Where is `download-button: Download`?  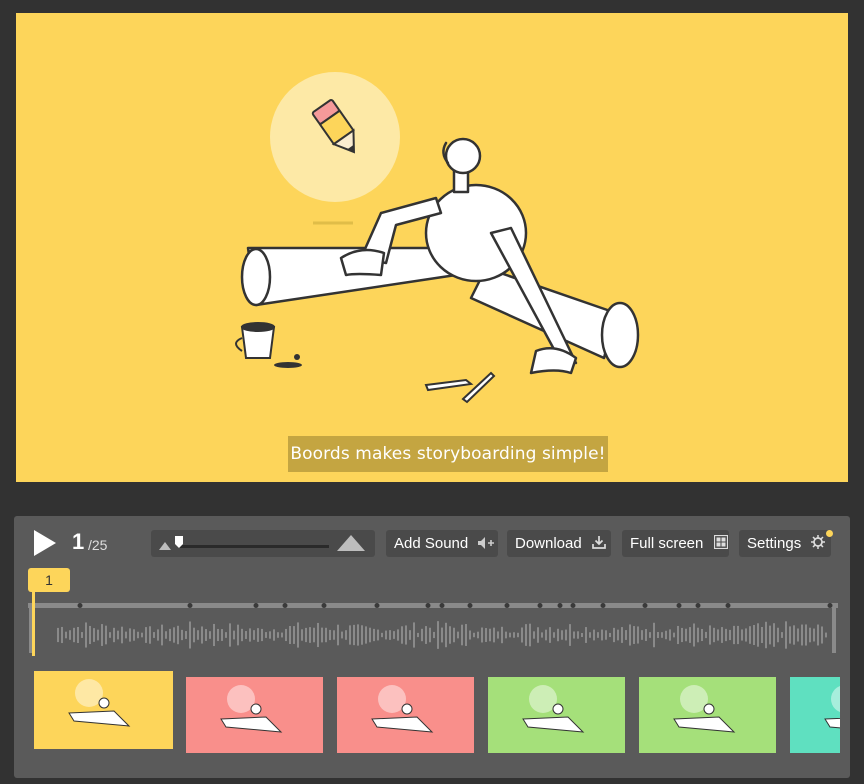 download-button: Download is located at coordinates (559, 543).